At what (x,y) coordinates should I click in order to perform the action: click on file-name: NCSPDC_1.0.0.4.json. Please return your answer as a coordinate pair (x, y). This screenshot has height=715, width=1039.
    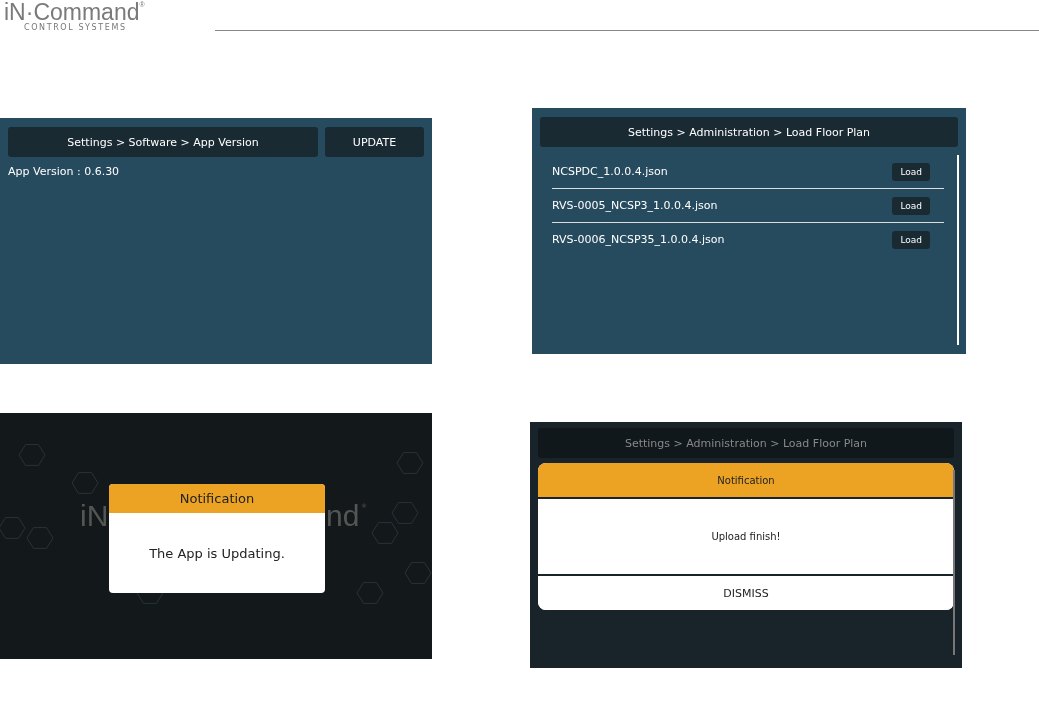
    Looking at the image, I should click on (610, 171).